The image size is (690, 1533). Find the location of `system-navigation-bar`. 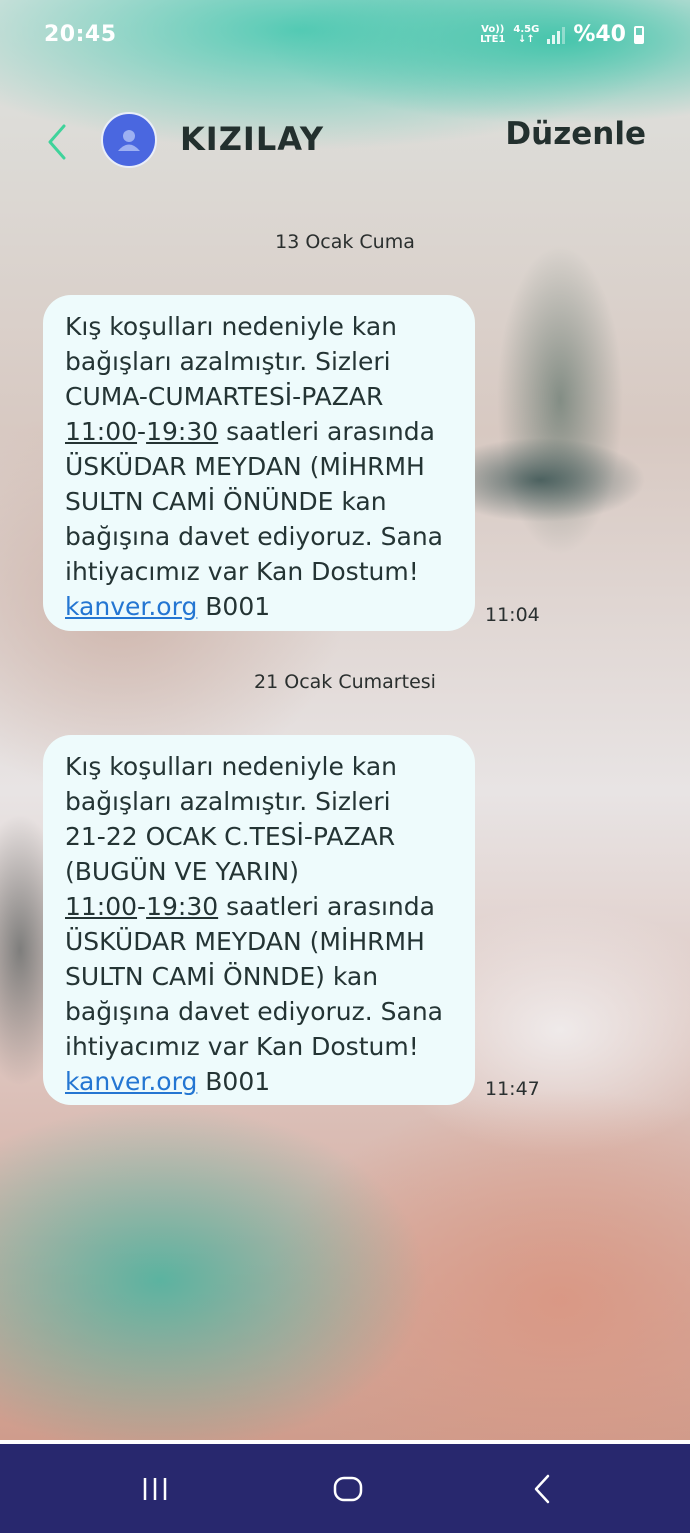

system-navigation-bar is located at coordinates (345, 1488).